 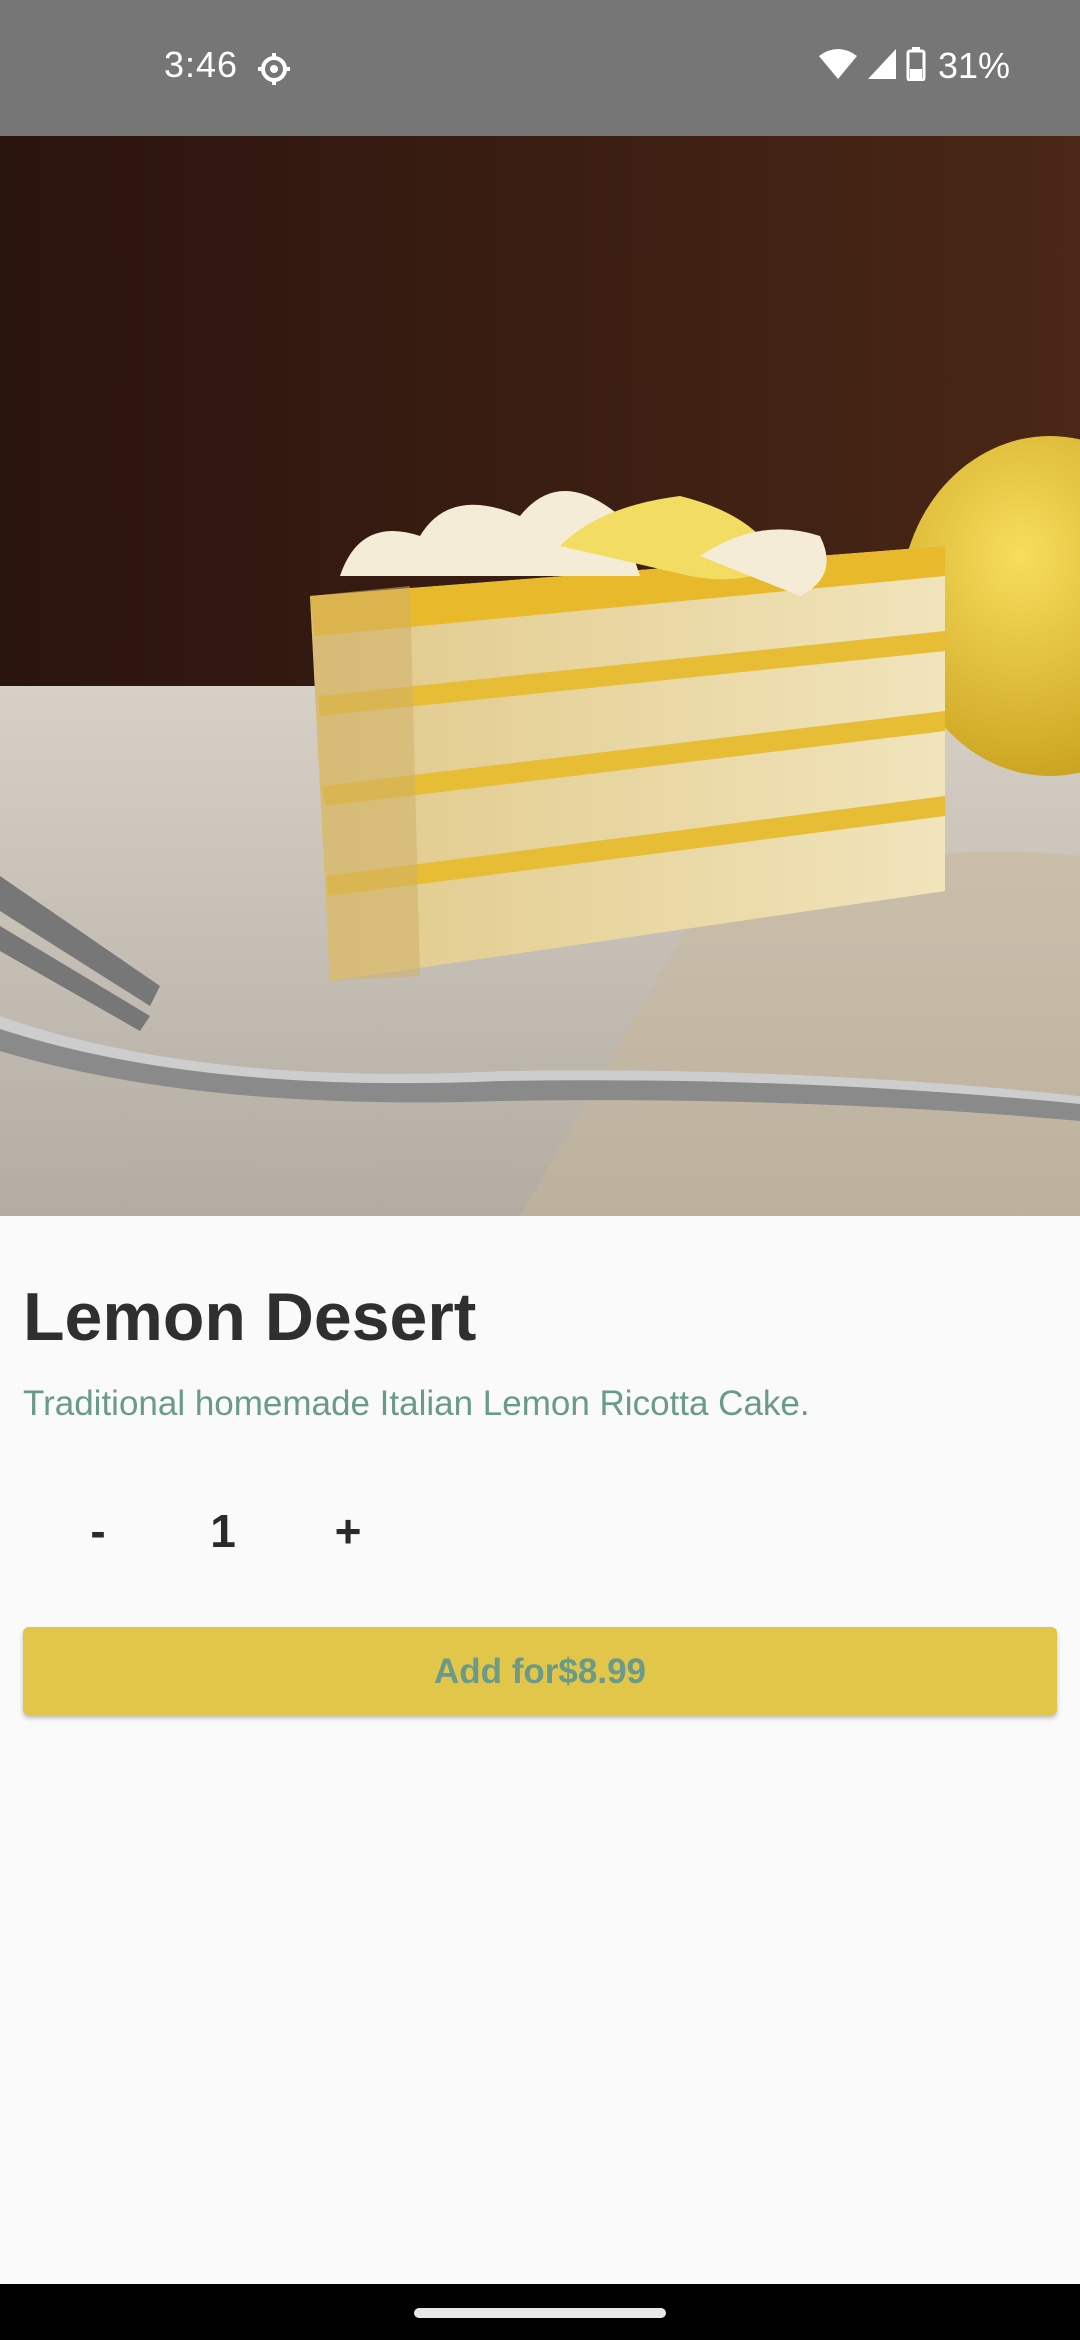 I want to click on decrement-button: -, so click(x=98, y=1531).